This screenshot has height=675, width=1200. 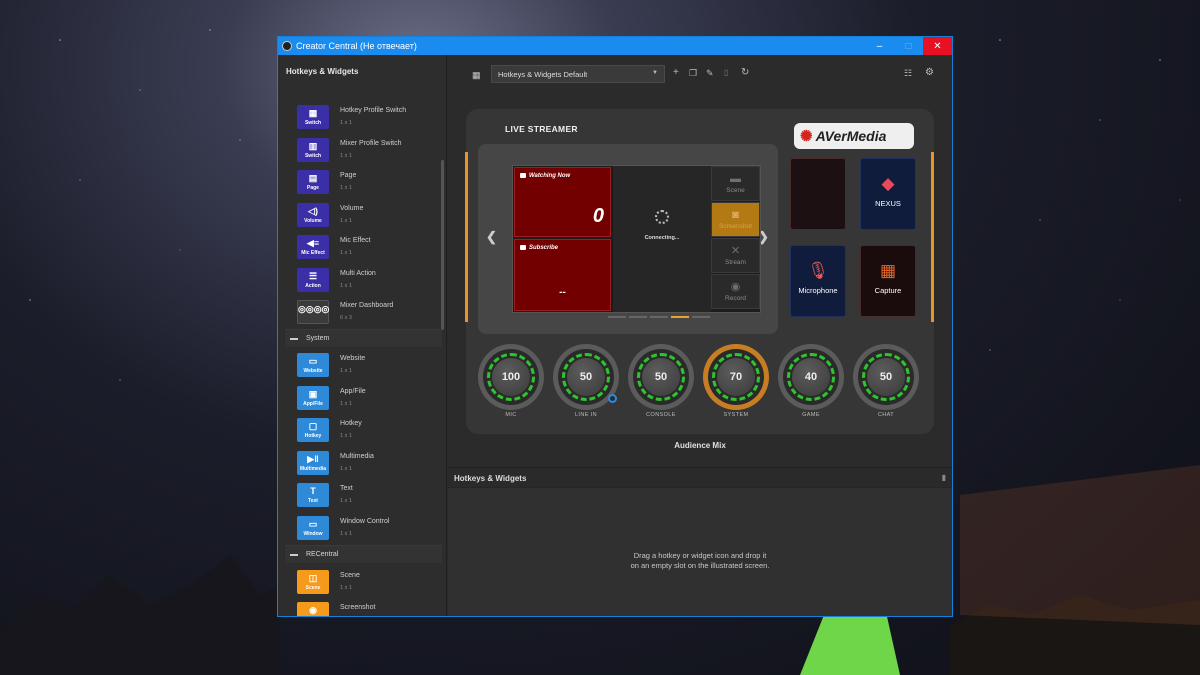 I want to click on drop-panel-title: Hotkeys & Widgets, so click(x=490, y=478).